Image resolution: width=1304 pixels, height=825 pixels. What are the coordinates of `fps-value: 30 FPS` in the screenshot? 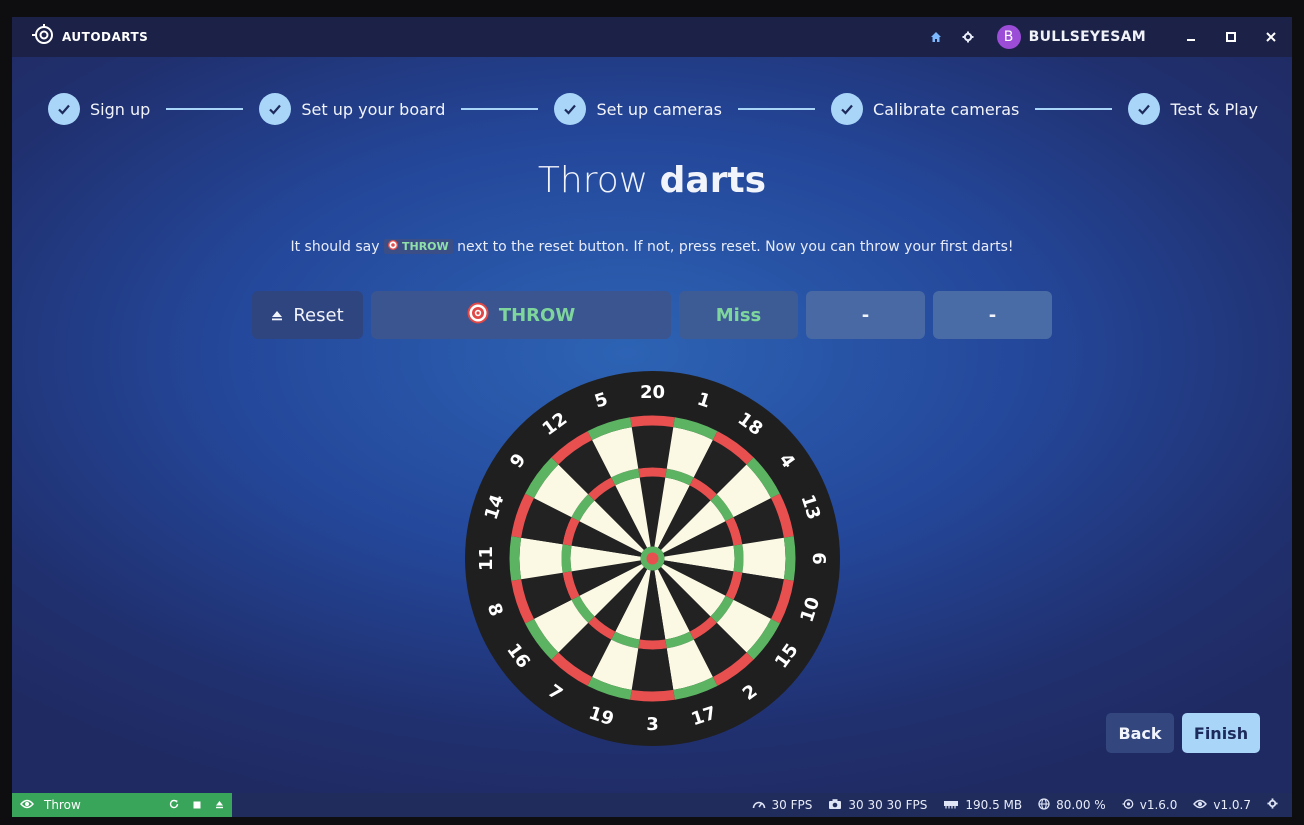 It's located at (792, 805).